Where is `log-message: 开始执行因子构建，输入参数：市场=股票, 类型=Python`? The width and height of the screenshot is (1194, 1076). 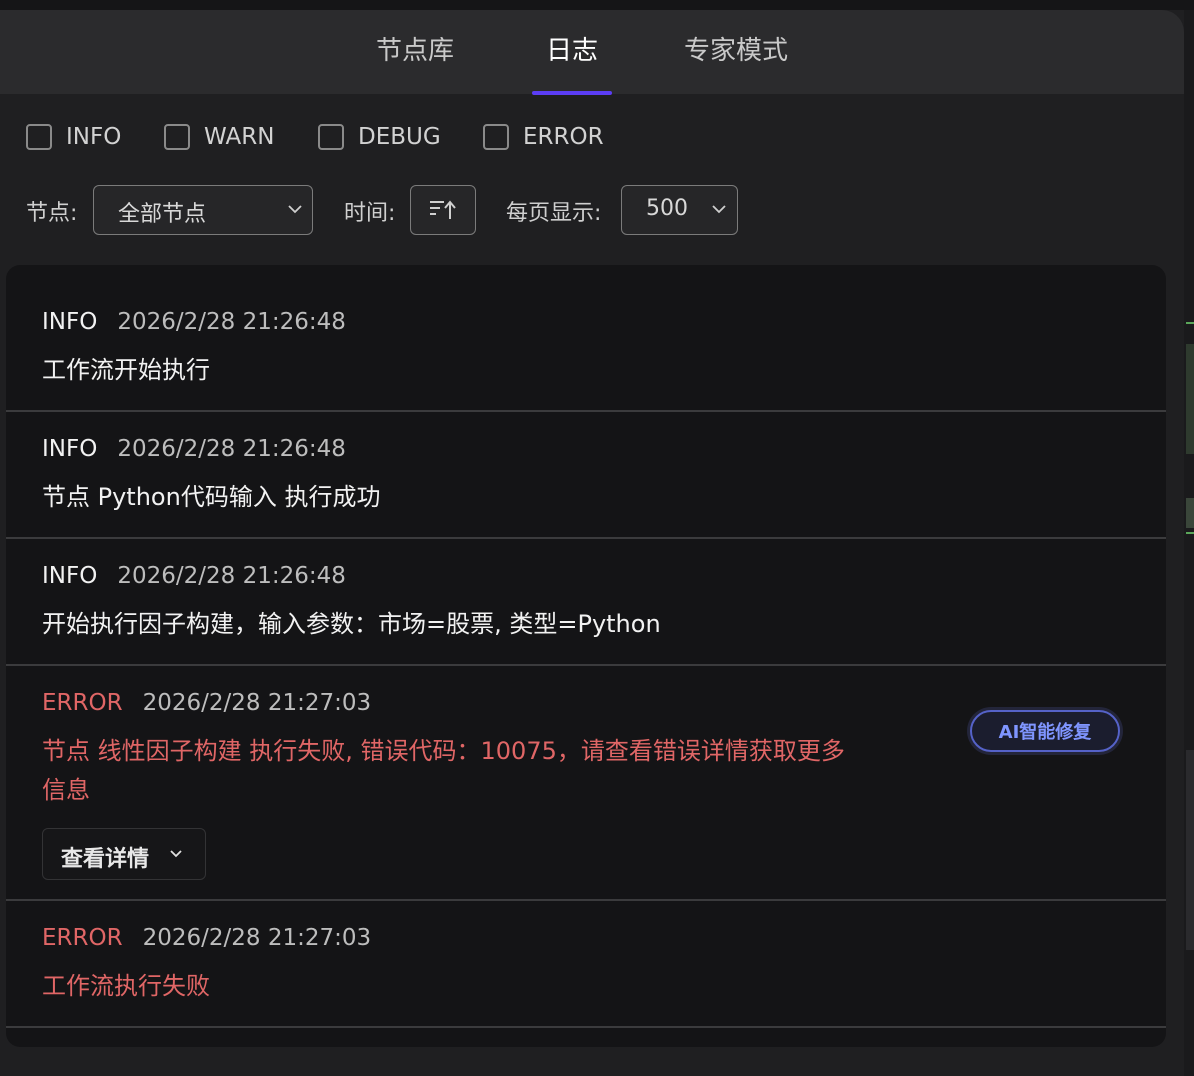
log-message: 开始执行因子构建，输入参数：市场=股票, 类型=Python is located at coordinates (351, 624).